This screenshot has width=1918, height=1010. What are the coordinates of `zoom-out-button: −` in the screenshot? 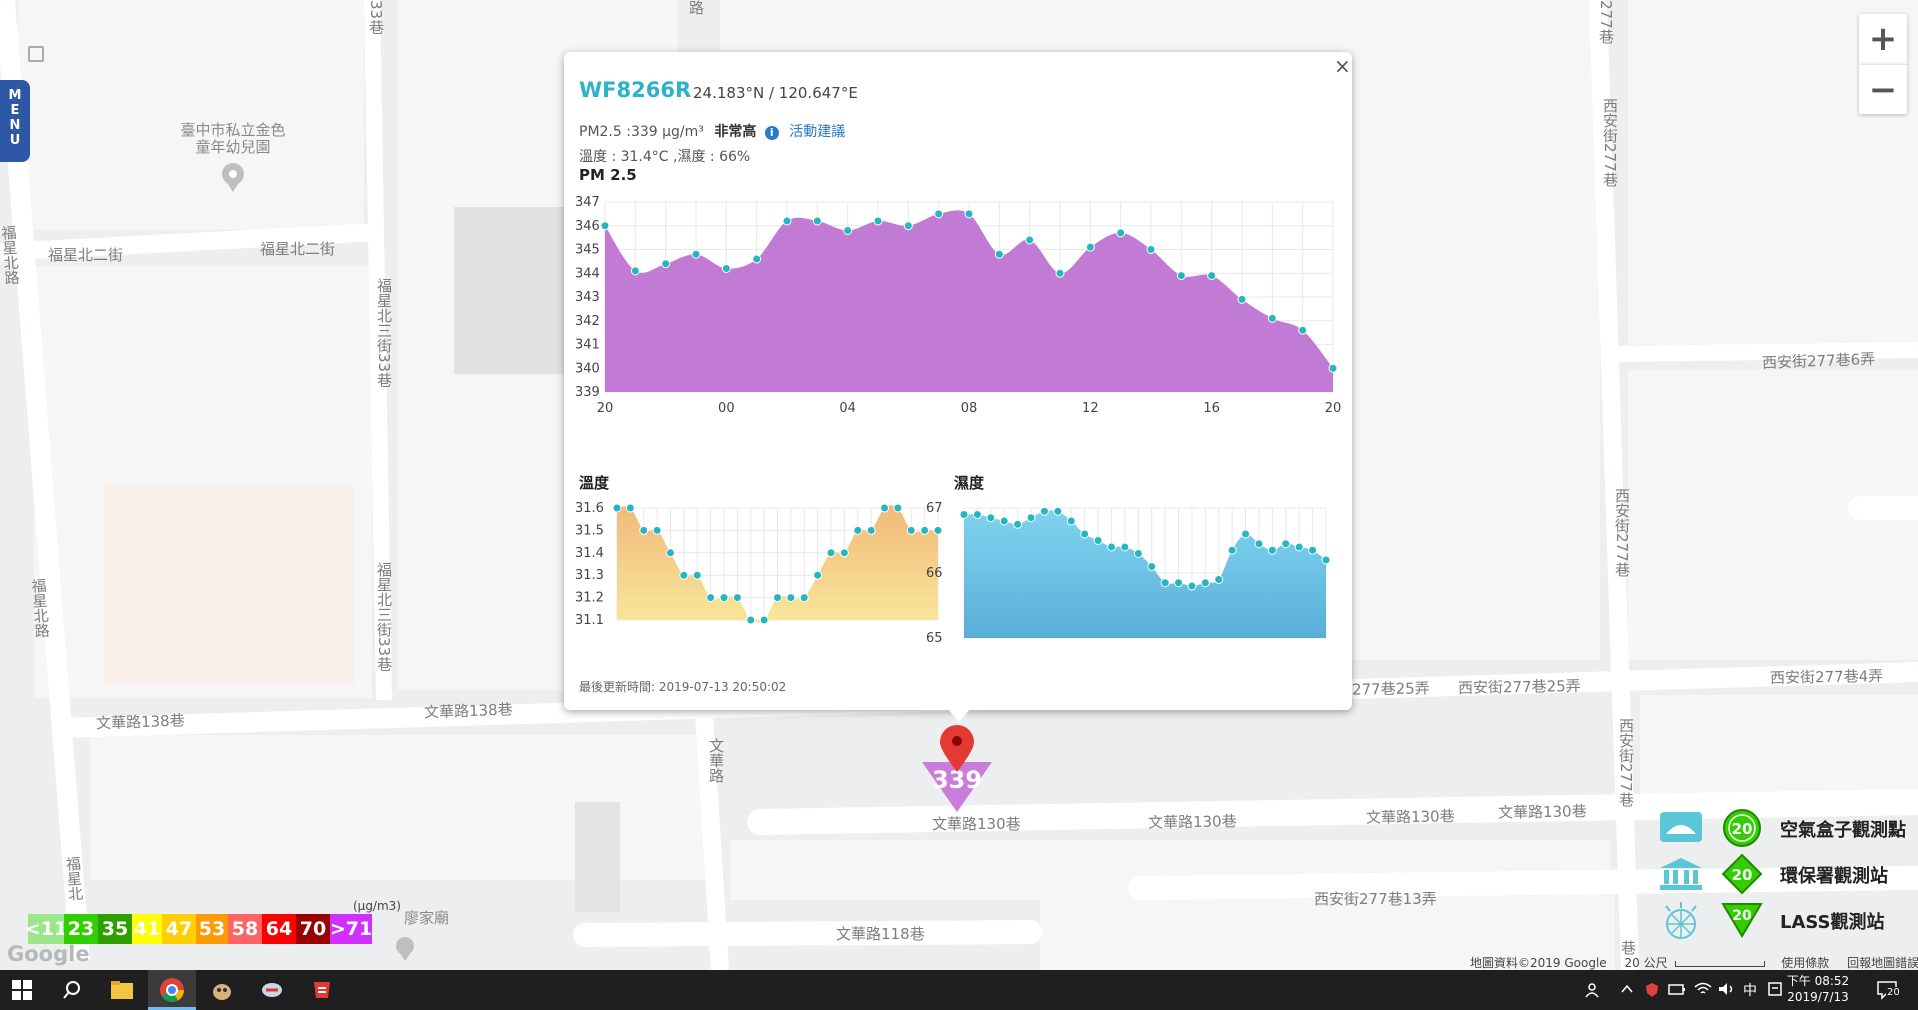 It's located at (1883, 89).